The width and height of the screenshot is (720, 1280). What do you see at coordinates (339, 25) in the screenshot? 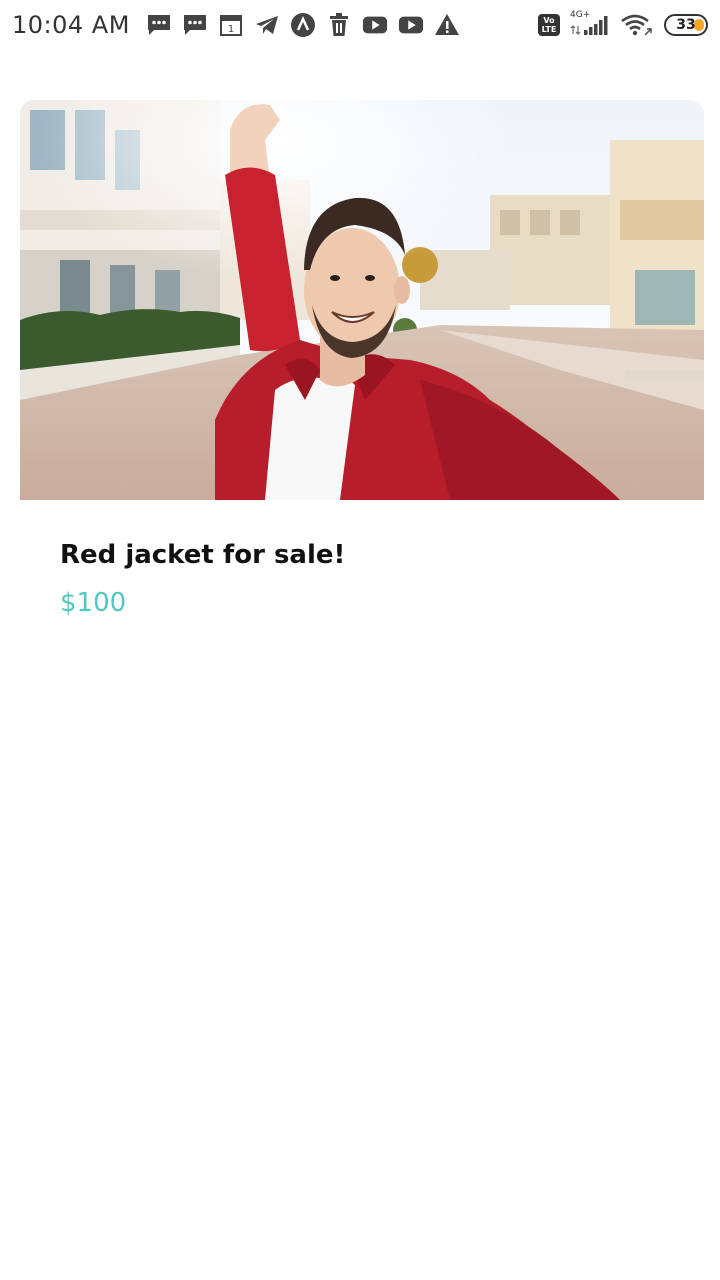
I see `trash-icon` at bounding box center [339, 25].